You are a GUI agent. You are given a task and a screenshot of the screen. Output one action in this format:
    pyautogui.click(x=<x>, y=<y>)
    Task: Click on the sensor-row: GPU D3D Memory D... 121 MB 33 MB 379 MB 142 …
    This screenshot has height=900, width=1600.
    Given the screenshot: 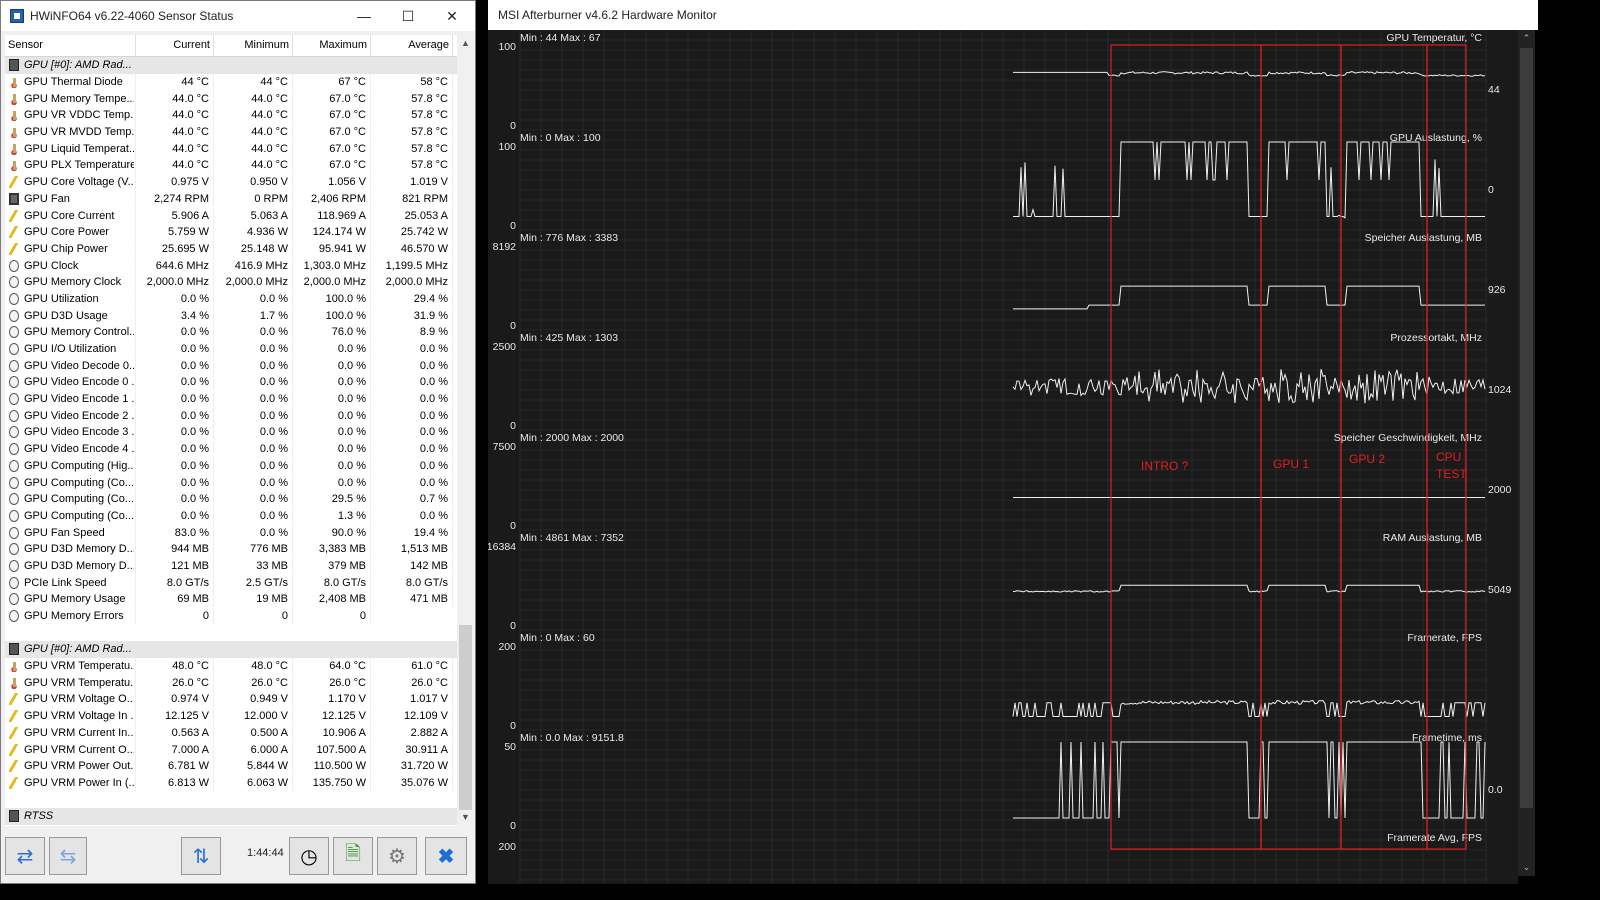 What is the action you would take?
    pyautogui.click(x=231, y=566)
    